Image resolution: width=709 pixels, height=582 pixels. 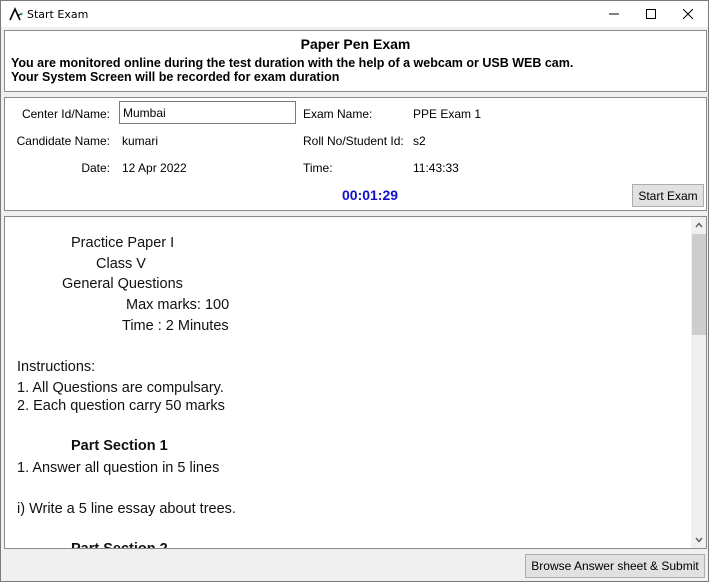 What do you see at coordinates (175, 326) in the screenshot?
I see `paper-time: Time : 2 Minutes` at bounding box center [175, 326].